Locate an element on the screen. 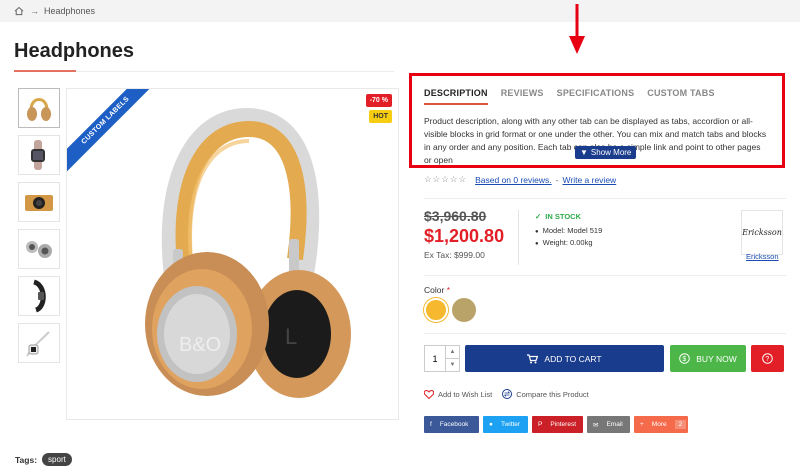 The height and width of the screenshot is (472, 800). share-more-label: More is located at coordinates (659, 424).